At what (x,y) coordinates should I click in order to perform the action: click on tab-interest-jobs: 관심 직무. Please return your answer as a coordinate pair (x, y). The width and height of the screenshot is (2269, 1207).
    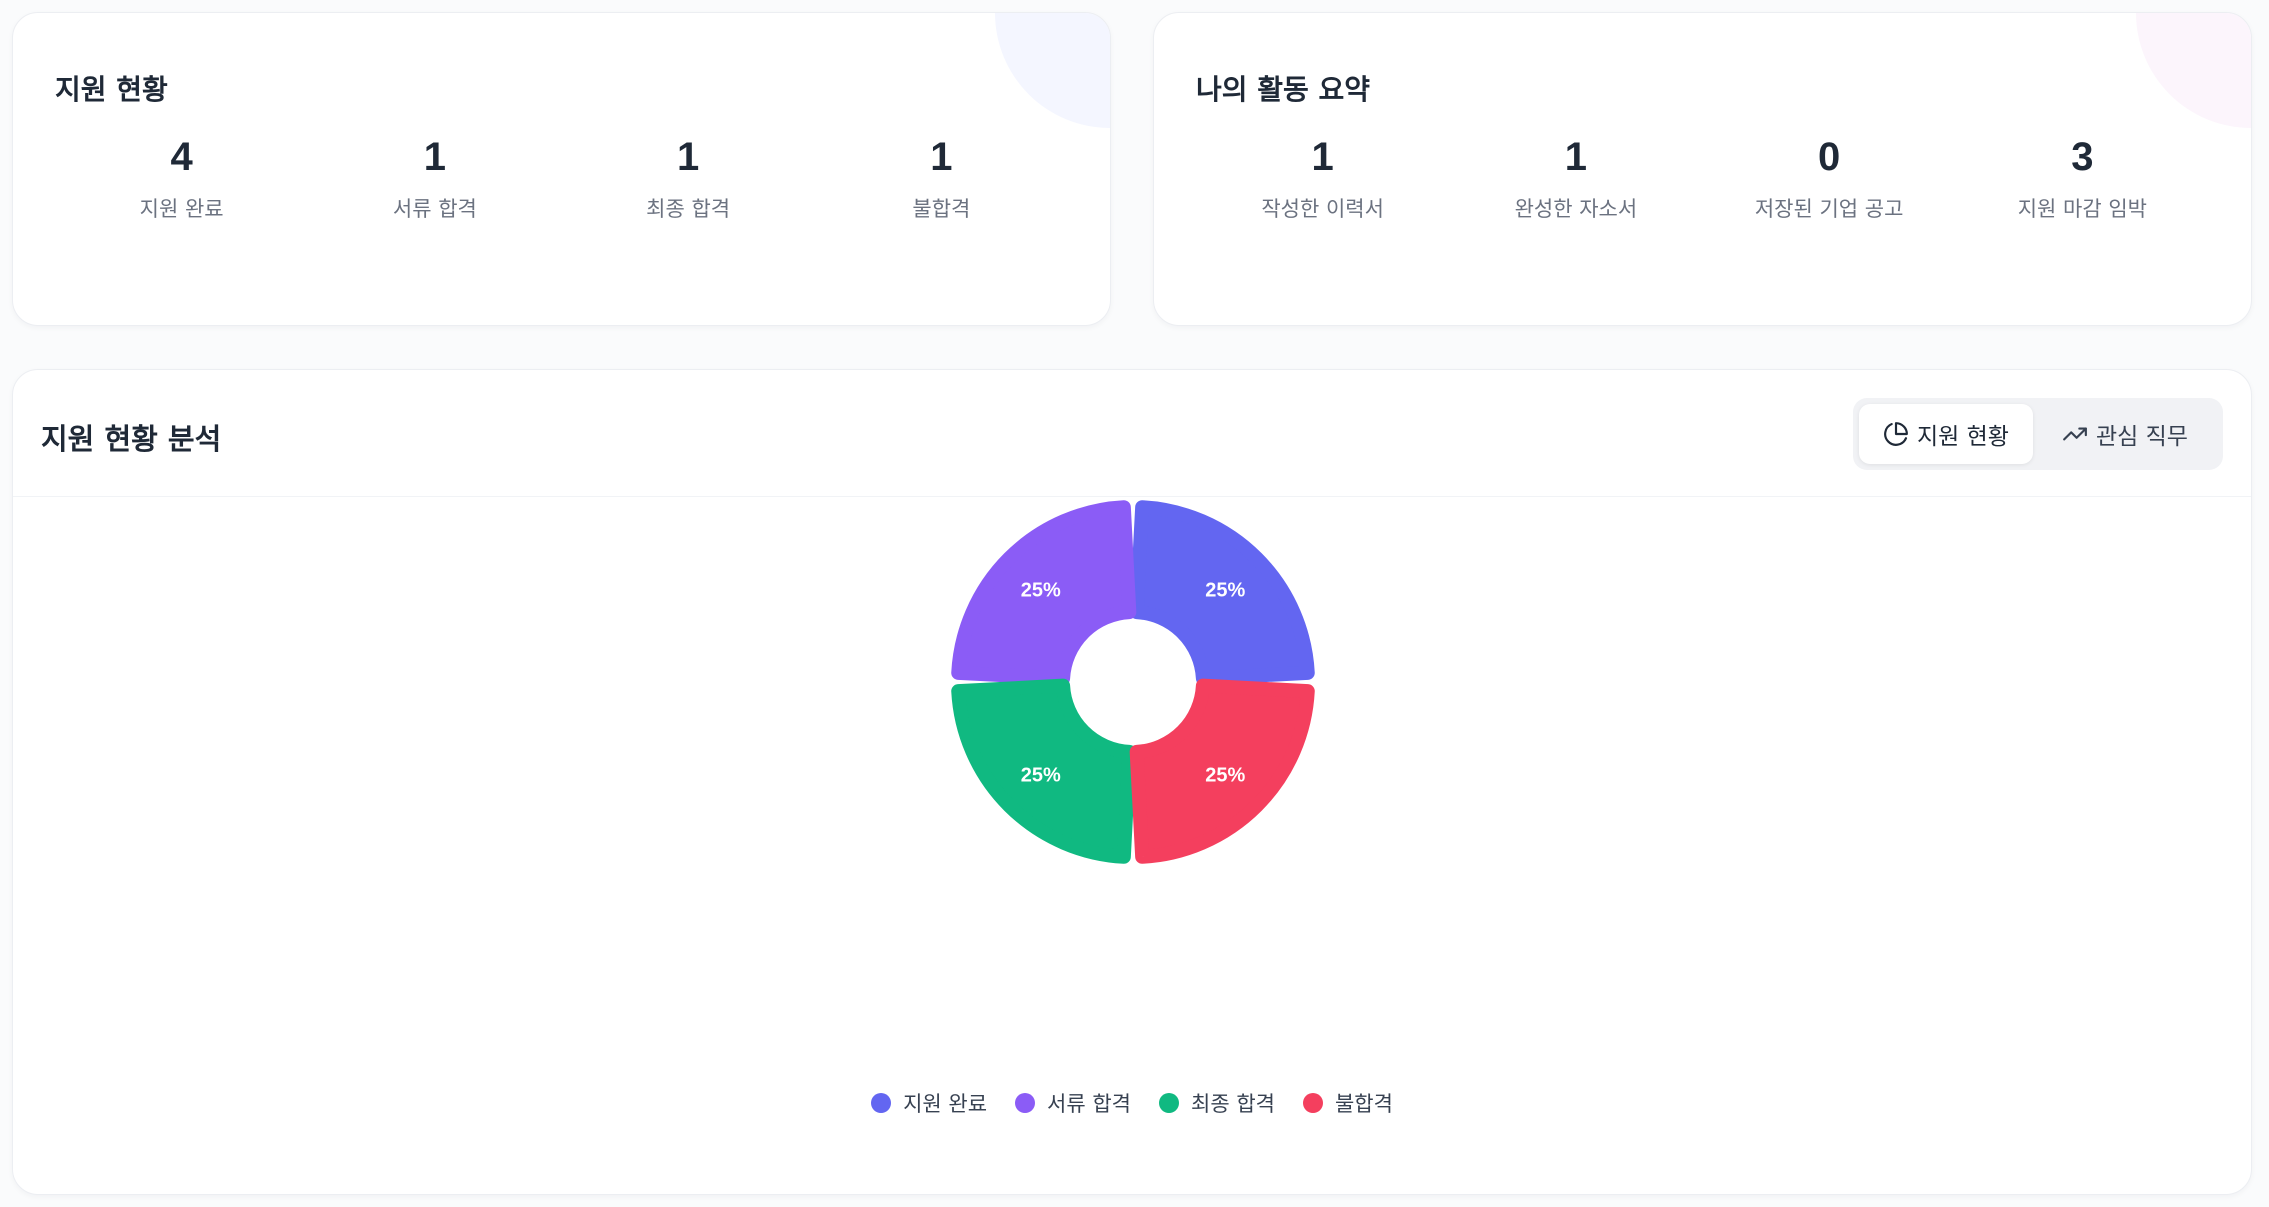
    Looking at the image, I should click on (2125, 434).